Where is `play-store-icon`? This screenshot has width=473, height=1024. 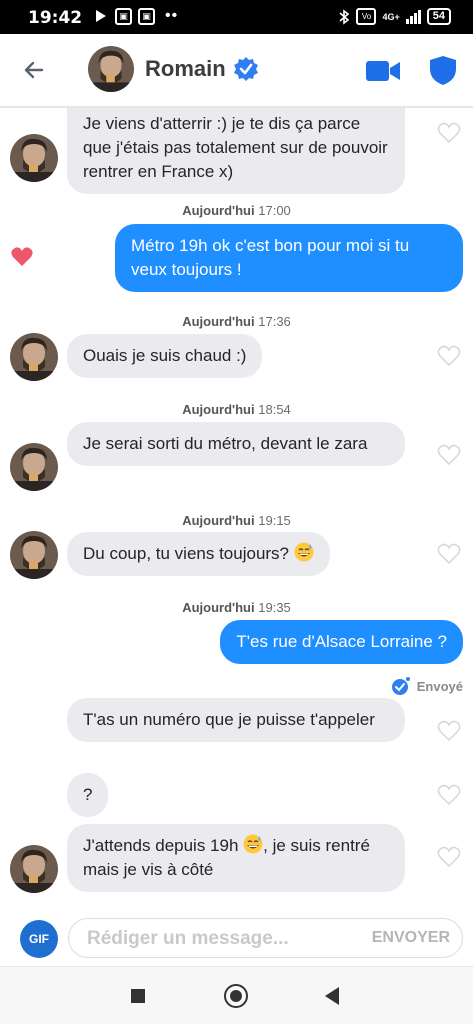
play-store-icon is located at coordinates (101, 16).